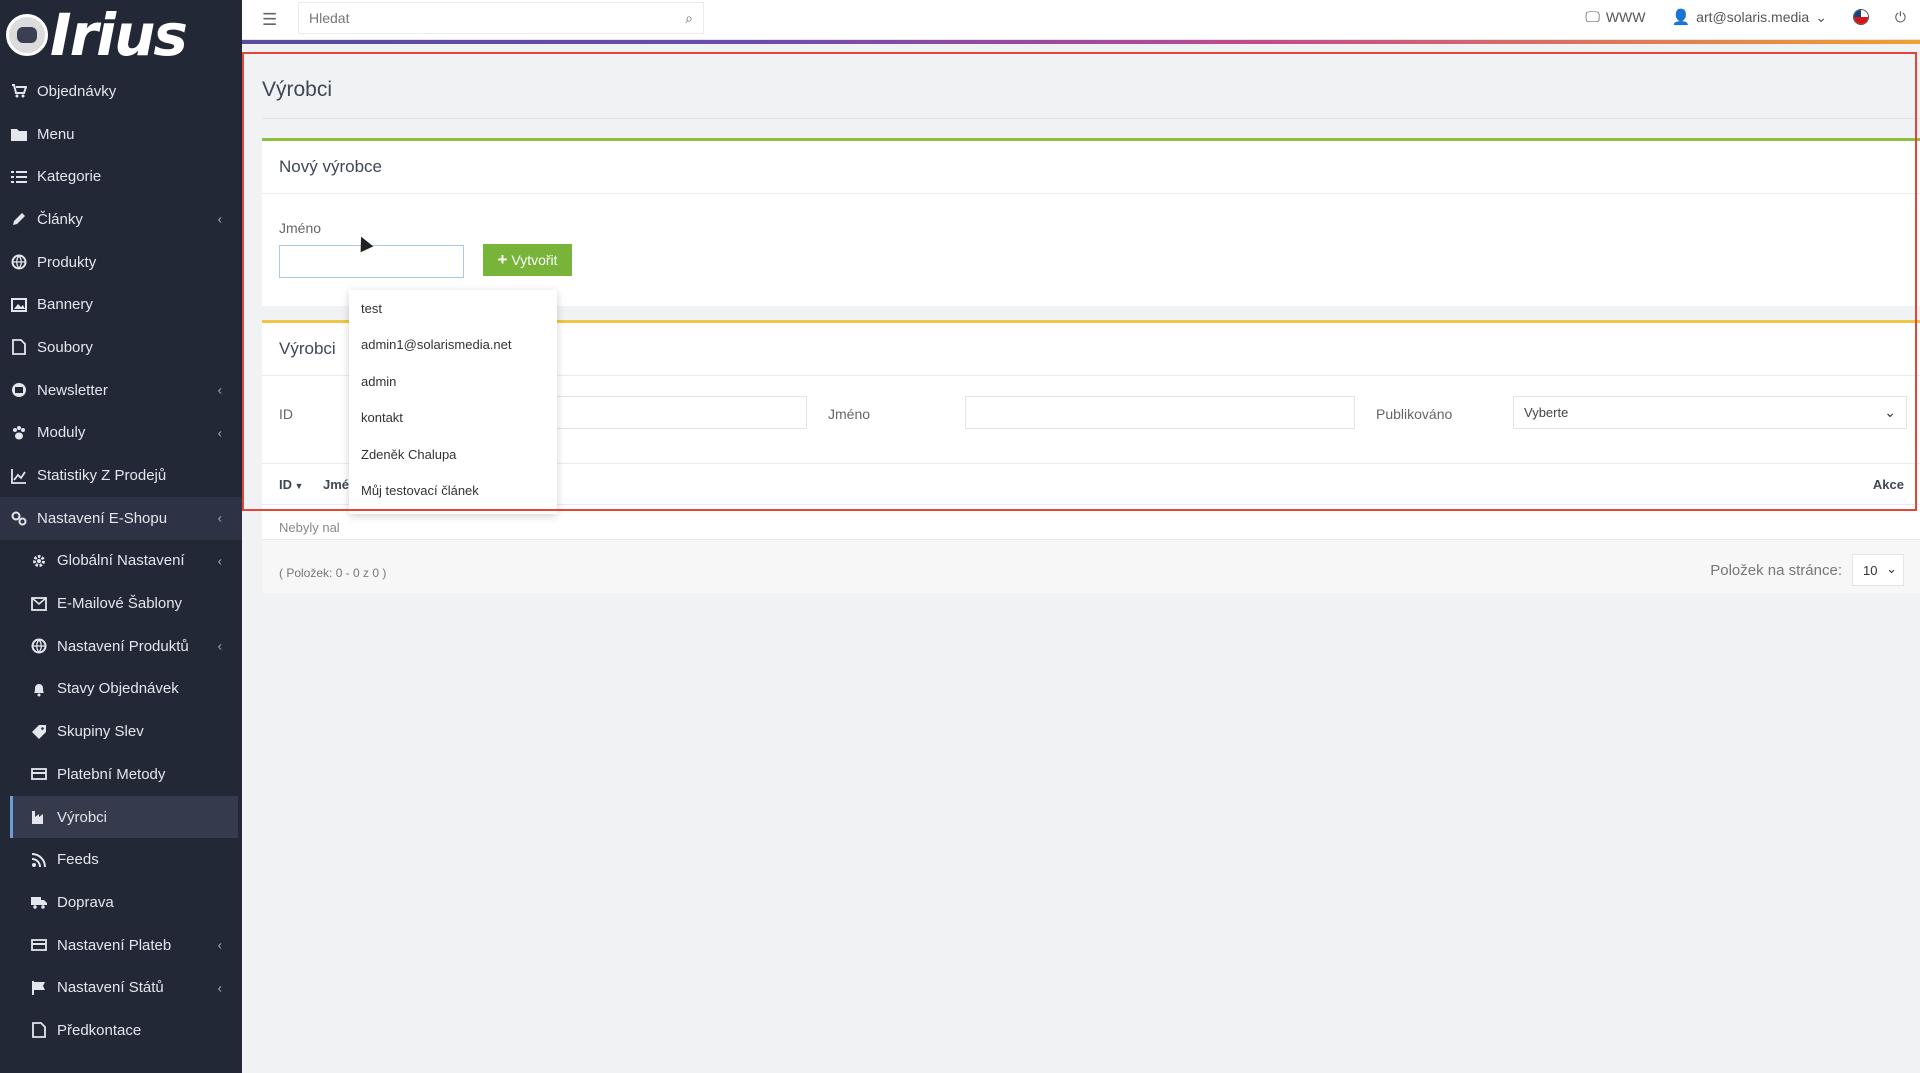 This screenshot has width=1920, height=1073. Describe the element at coordinates (121, 902) in the screenshot. I see `sidebar-subitem-doprava: Doprava` at that location.